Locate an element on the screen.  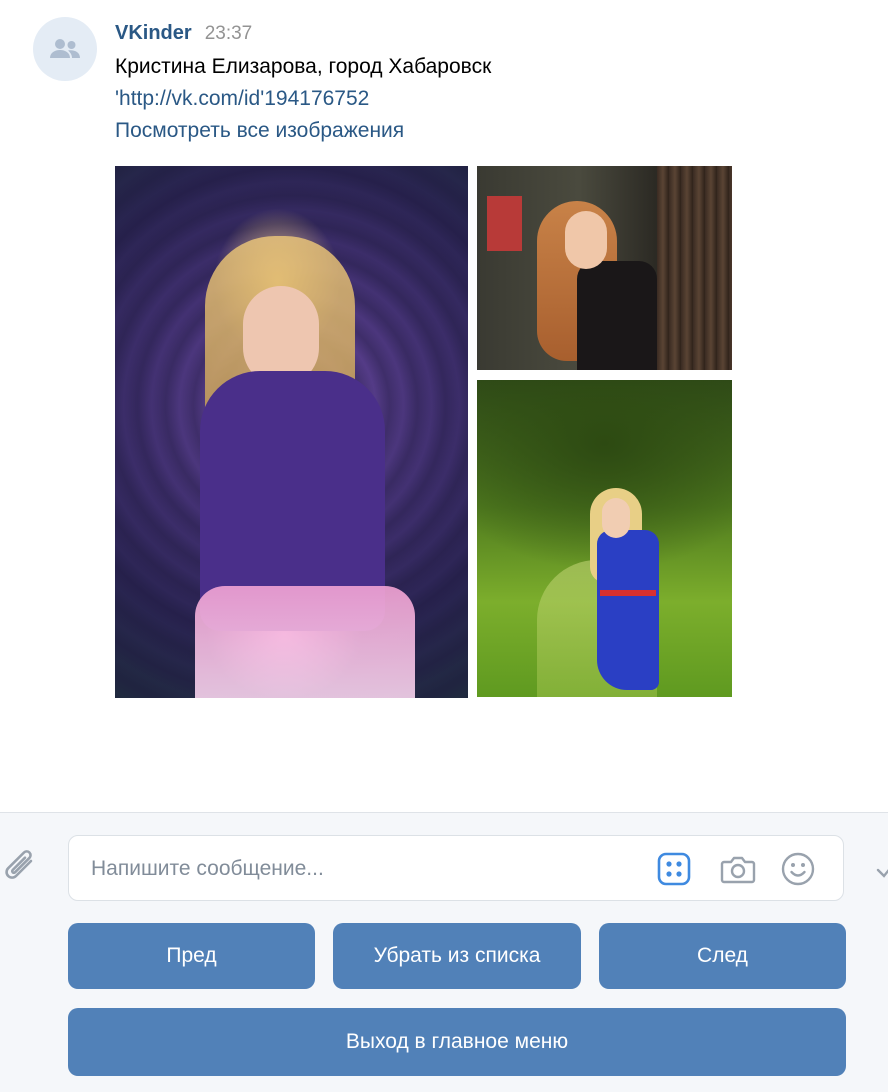
attach-button is located at coordinates (22, 868).